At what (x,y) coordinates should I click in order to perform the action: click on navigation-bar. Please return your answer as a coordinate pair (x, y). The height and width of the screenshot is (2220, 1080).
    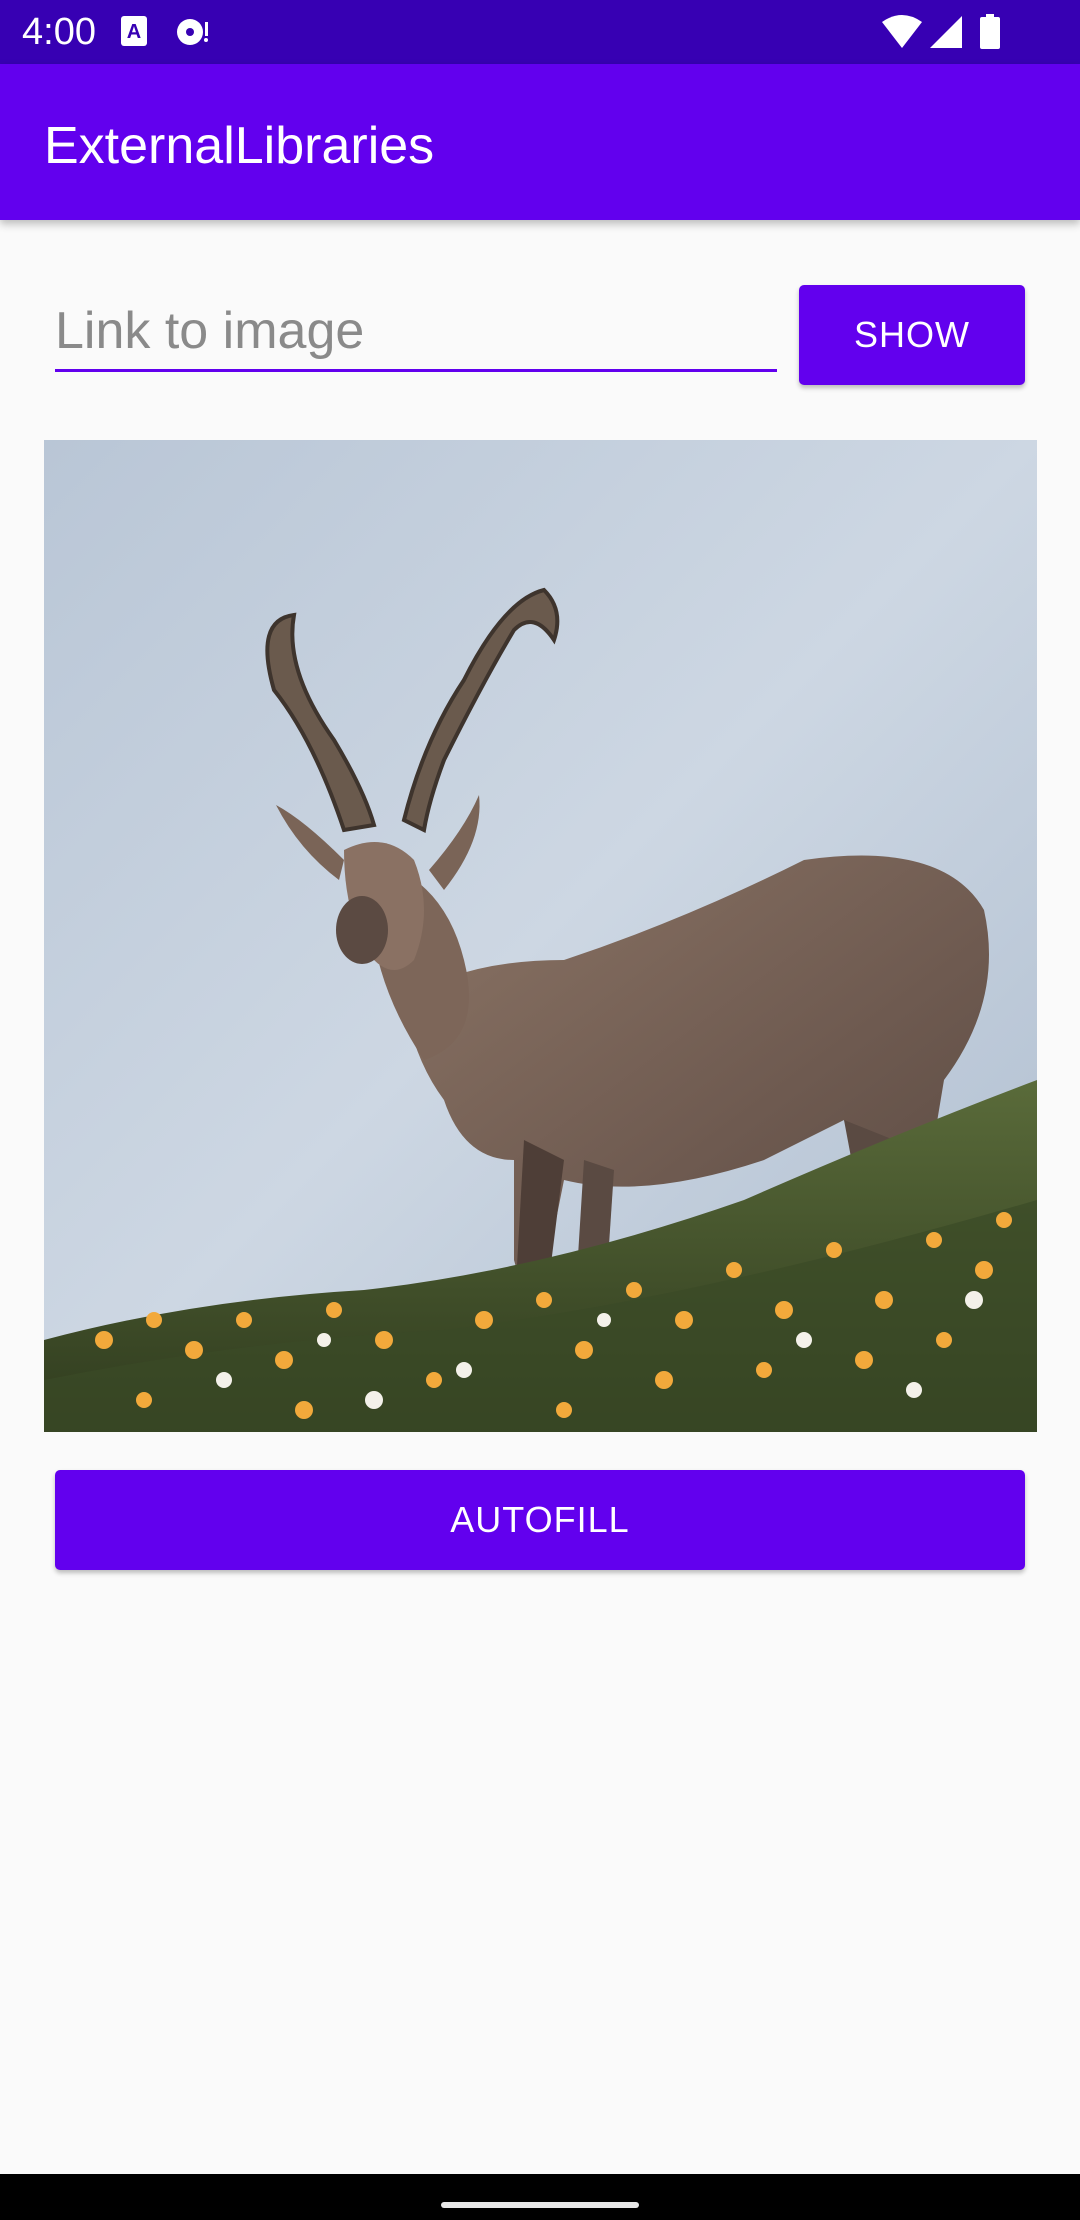
    Looking at the image, I should click on (540, 2197).